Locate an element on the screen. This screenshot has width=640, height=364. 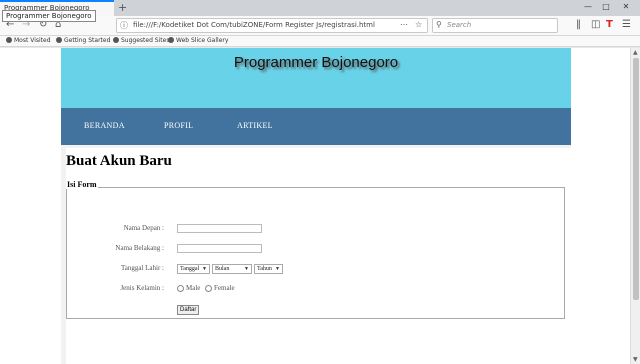
last-name-label: Nama Belakang : is located at coordinates (139, 248).